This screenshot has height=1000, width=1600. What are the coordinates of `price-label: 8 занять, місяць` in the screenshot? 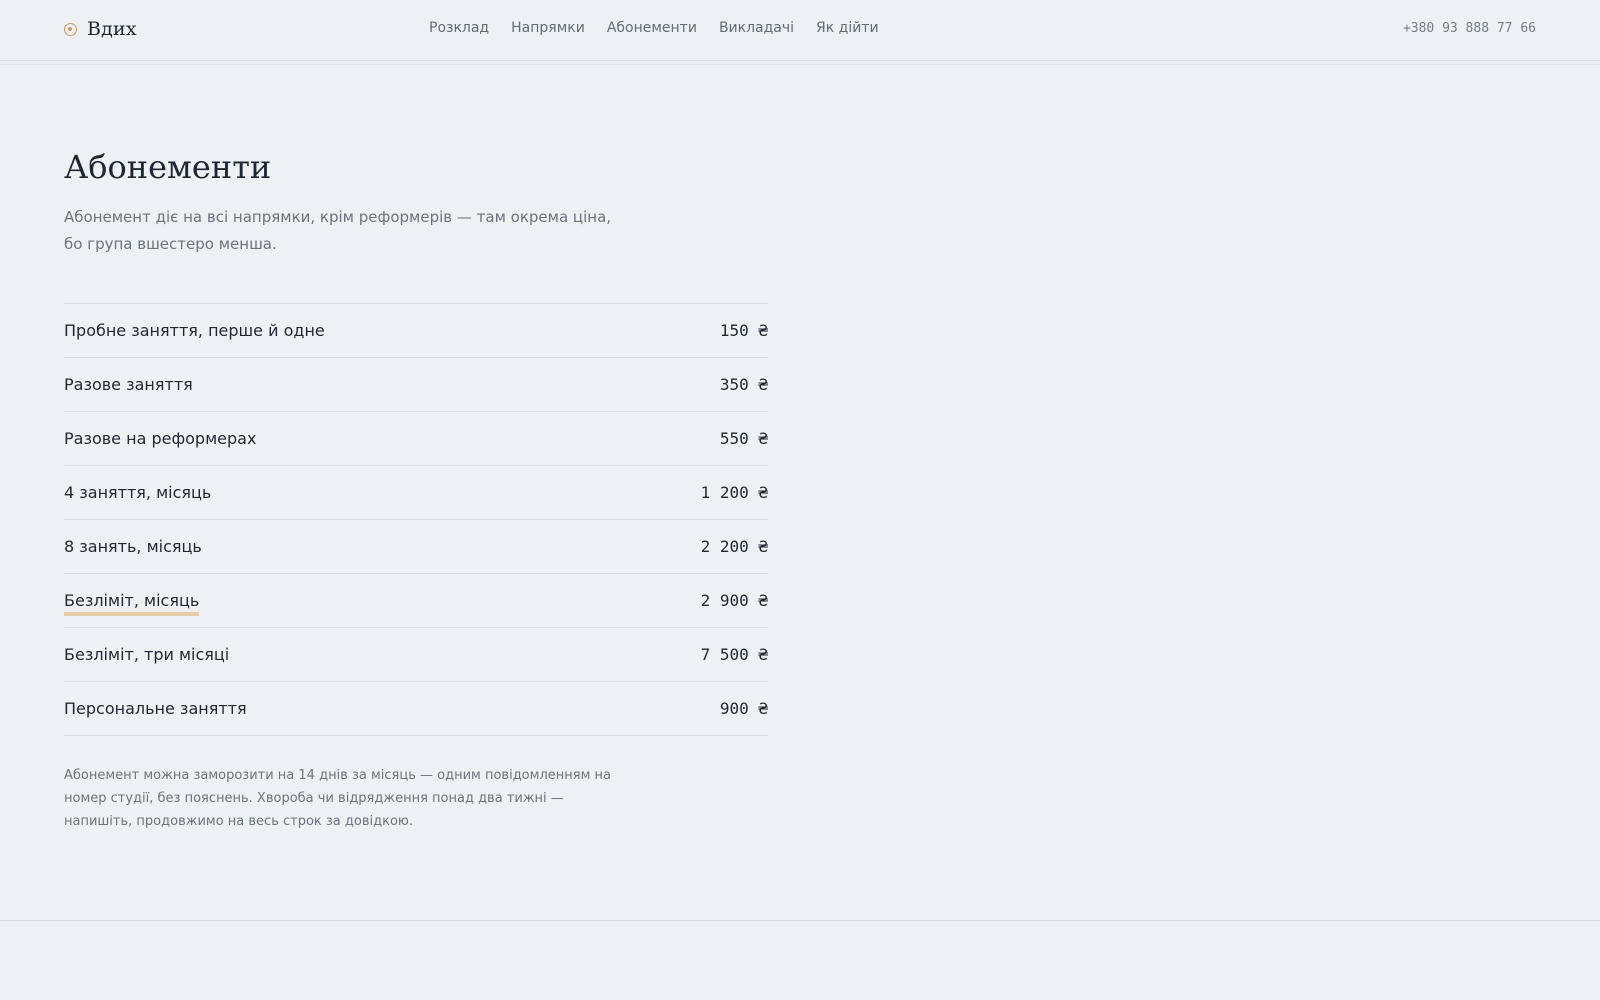 It's located at (133, 546).